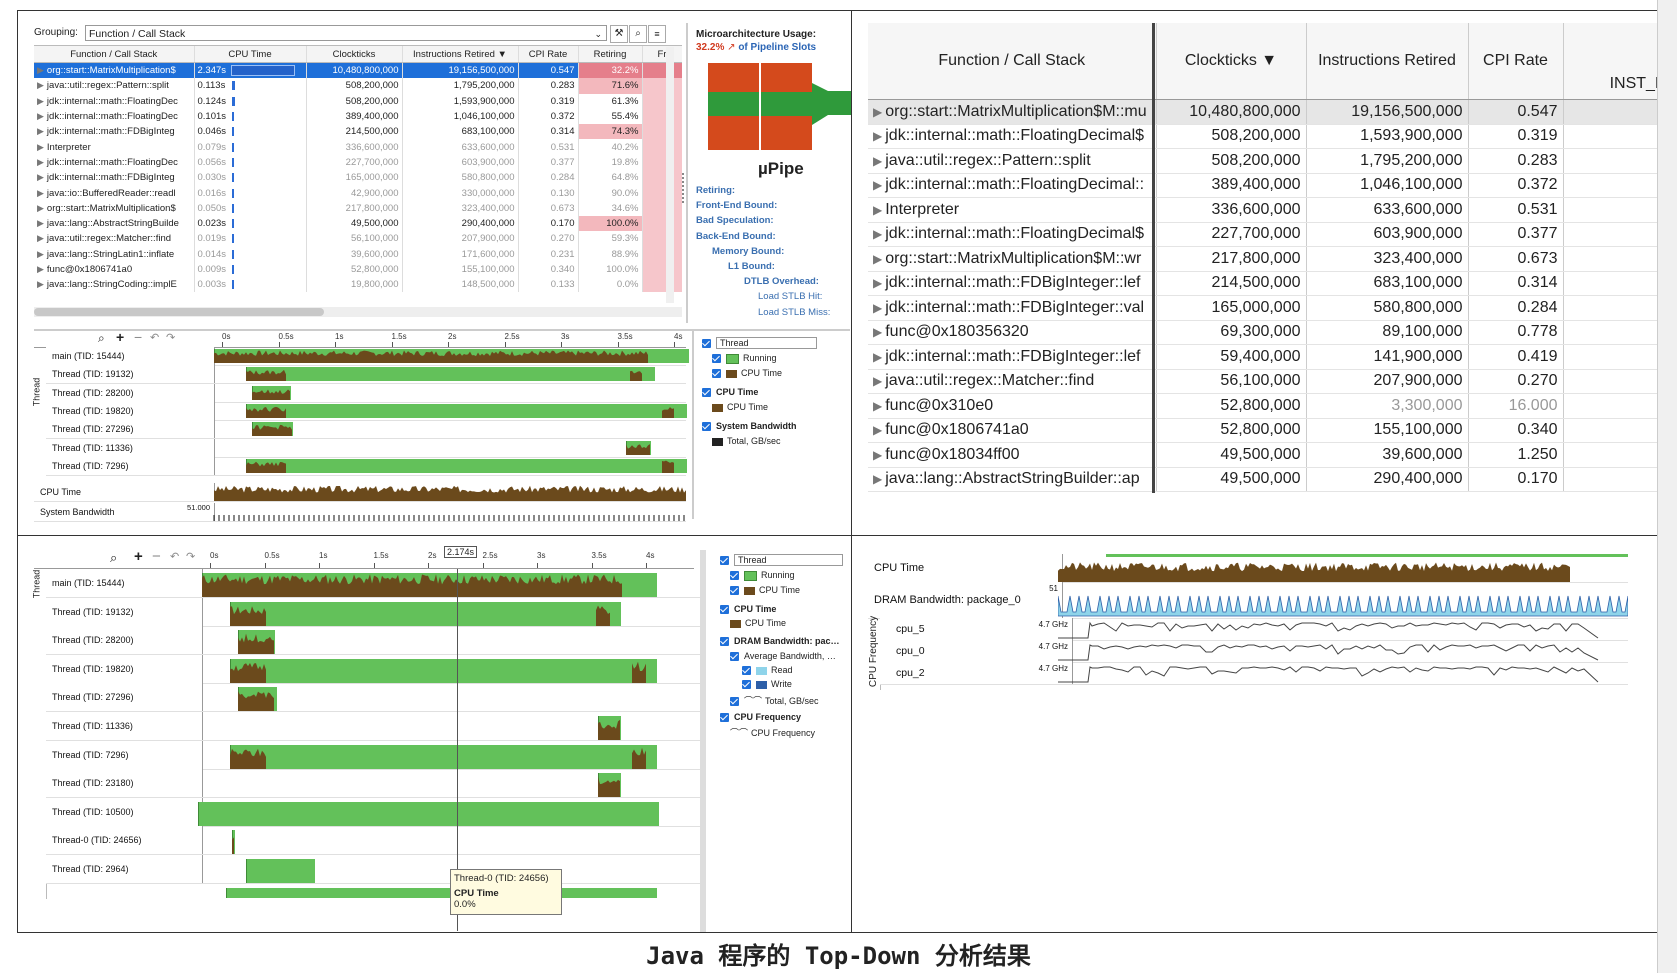 The height and width of the screenshot is (973, 1677). I want to click on settings-tool-icon: ⚒, so click(619, 34).